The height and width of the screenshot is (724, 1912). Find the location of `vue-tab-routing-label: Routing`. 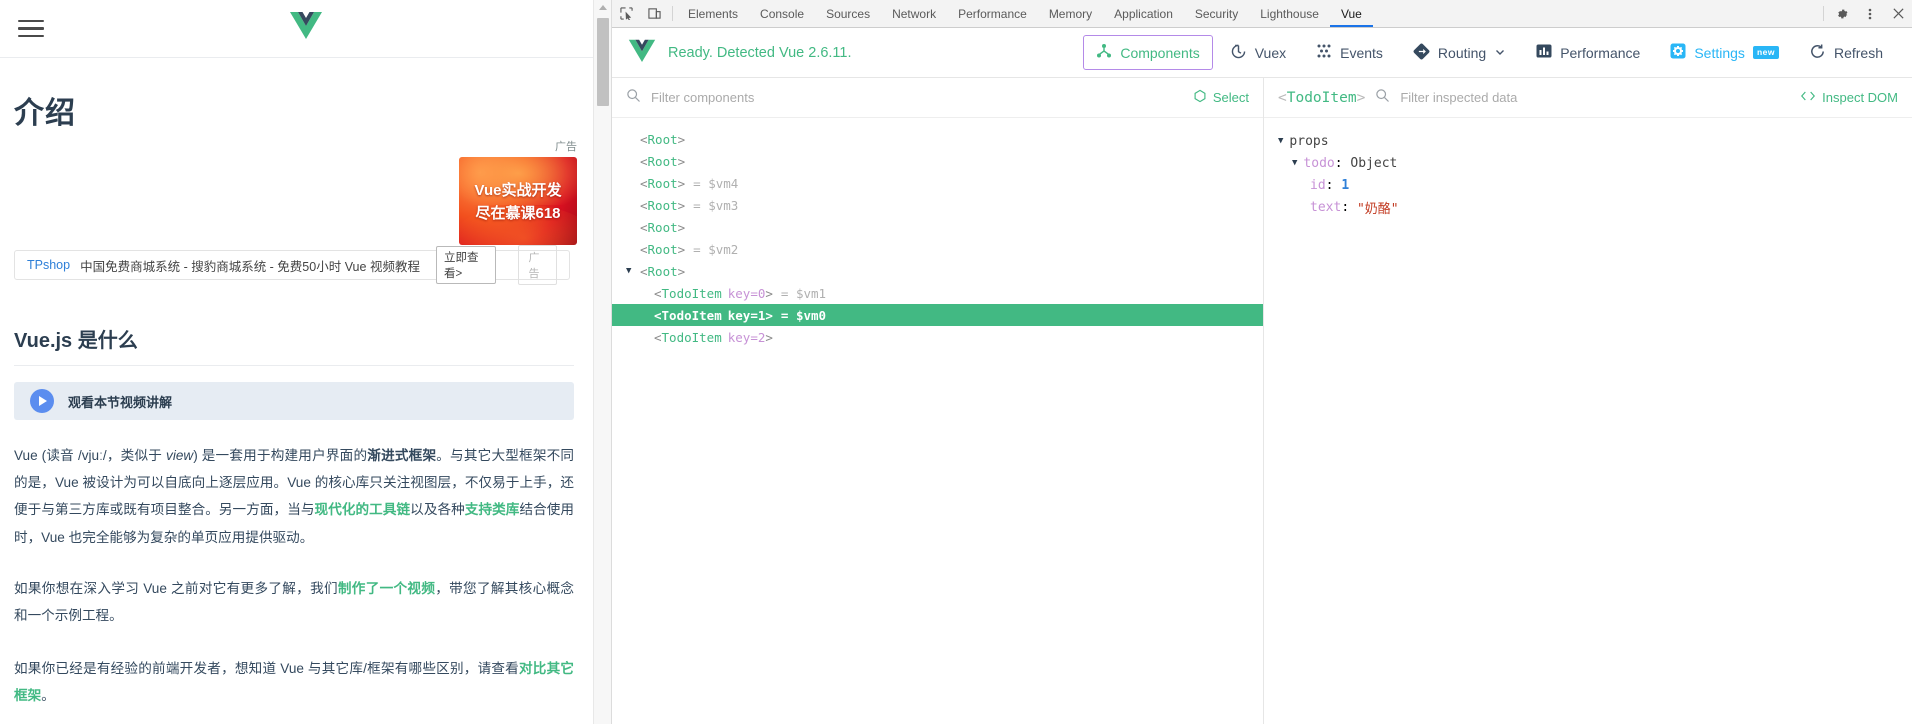

vue-tab-routing-label: Routing is located at coordinates (1462, 52).